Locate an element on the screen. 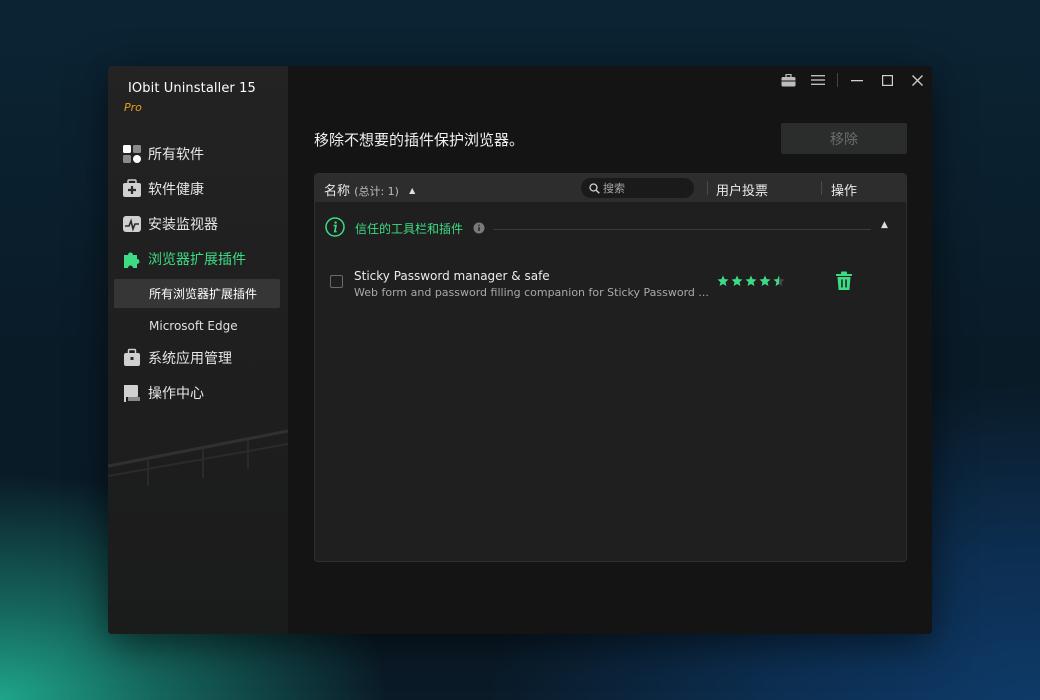 Image resolution: width=1040 pixels, height=700 pixels. sidebar-item-install-monitor: 安装监视器 is located at coordinates (170, 224).